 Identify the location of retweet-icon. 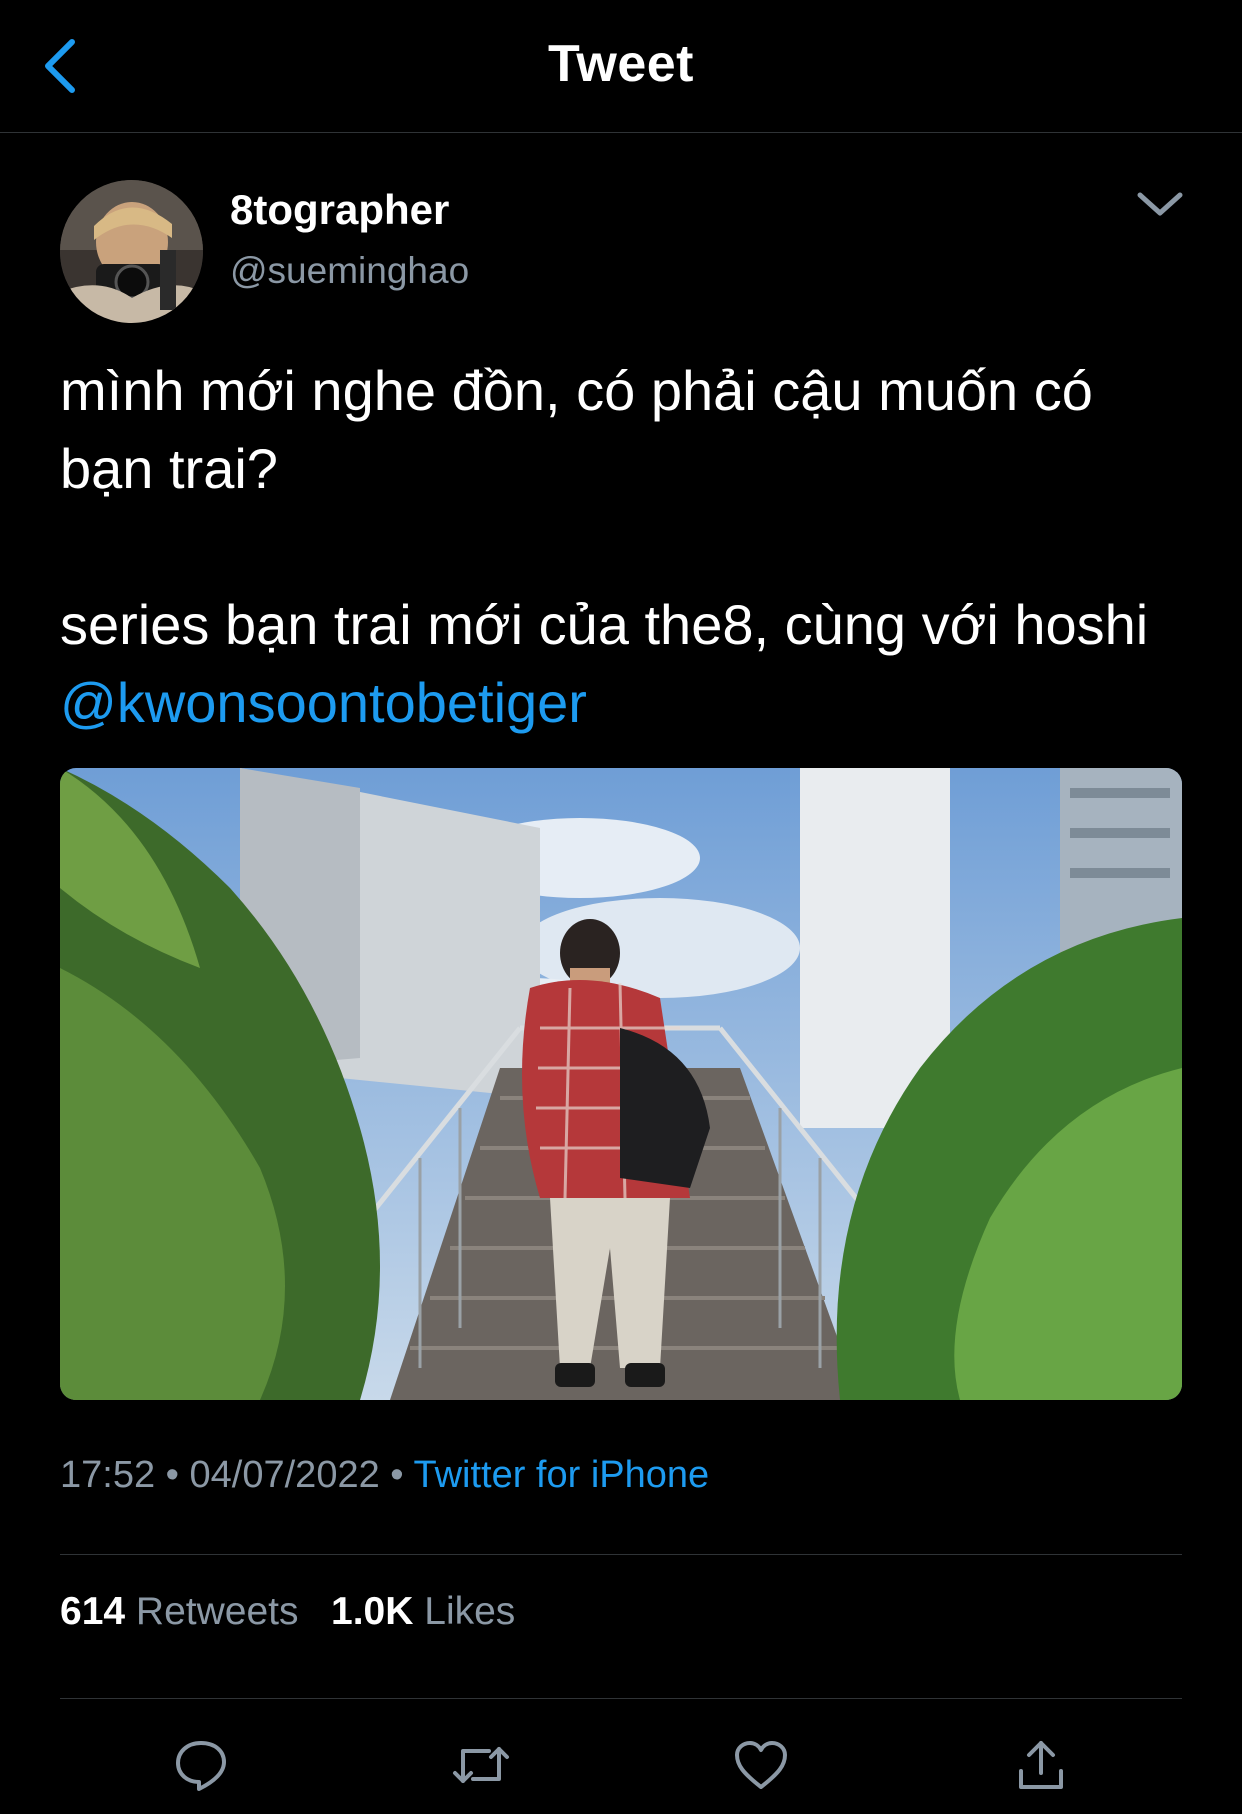
(481, 1765).